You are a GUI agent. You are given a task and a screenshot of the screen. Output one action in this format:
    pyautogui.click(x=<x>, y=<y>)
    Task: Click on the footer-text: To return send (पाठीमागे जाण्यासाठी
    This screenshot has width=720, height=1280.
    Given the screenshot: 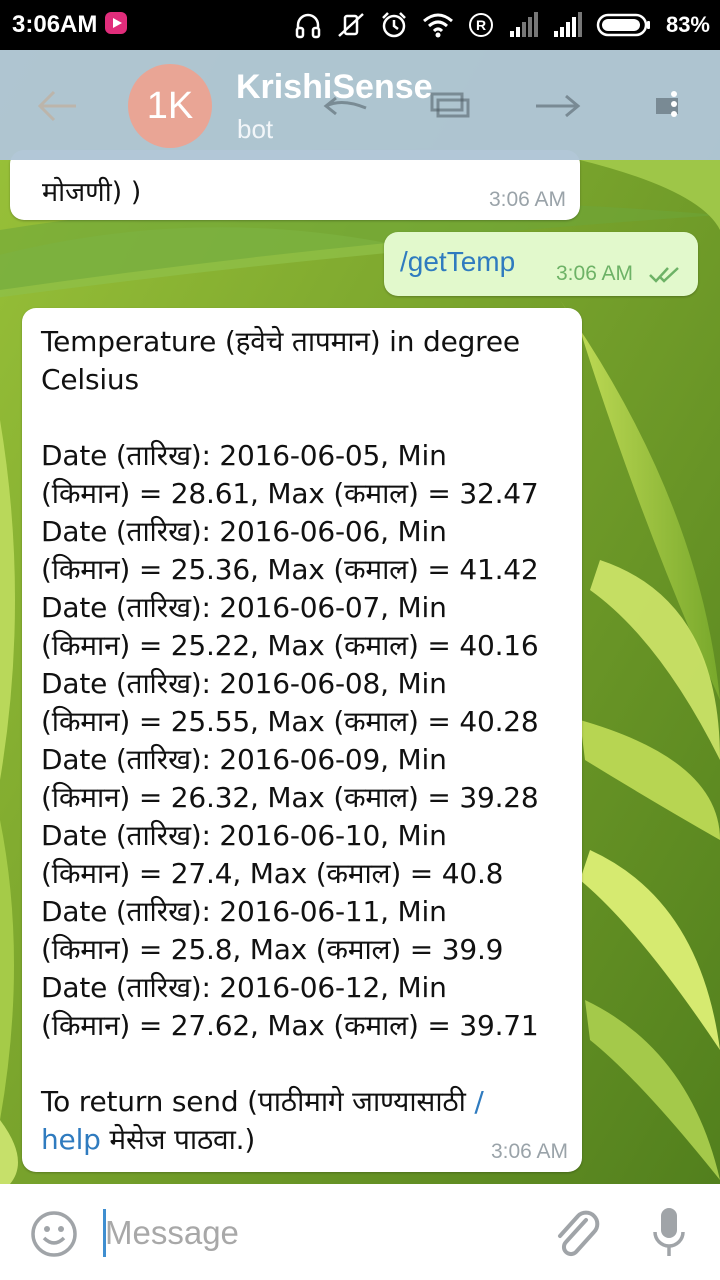 What is the action you would take?
    pyautogui.click(x=258, y=1101)
    